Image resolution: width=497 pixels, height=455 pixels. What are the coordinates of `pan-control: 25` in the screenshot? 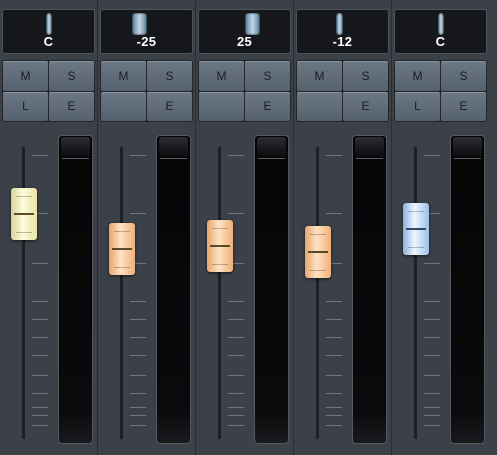 It's located at (244, 31).